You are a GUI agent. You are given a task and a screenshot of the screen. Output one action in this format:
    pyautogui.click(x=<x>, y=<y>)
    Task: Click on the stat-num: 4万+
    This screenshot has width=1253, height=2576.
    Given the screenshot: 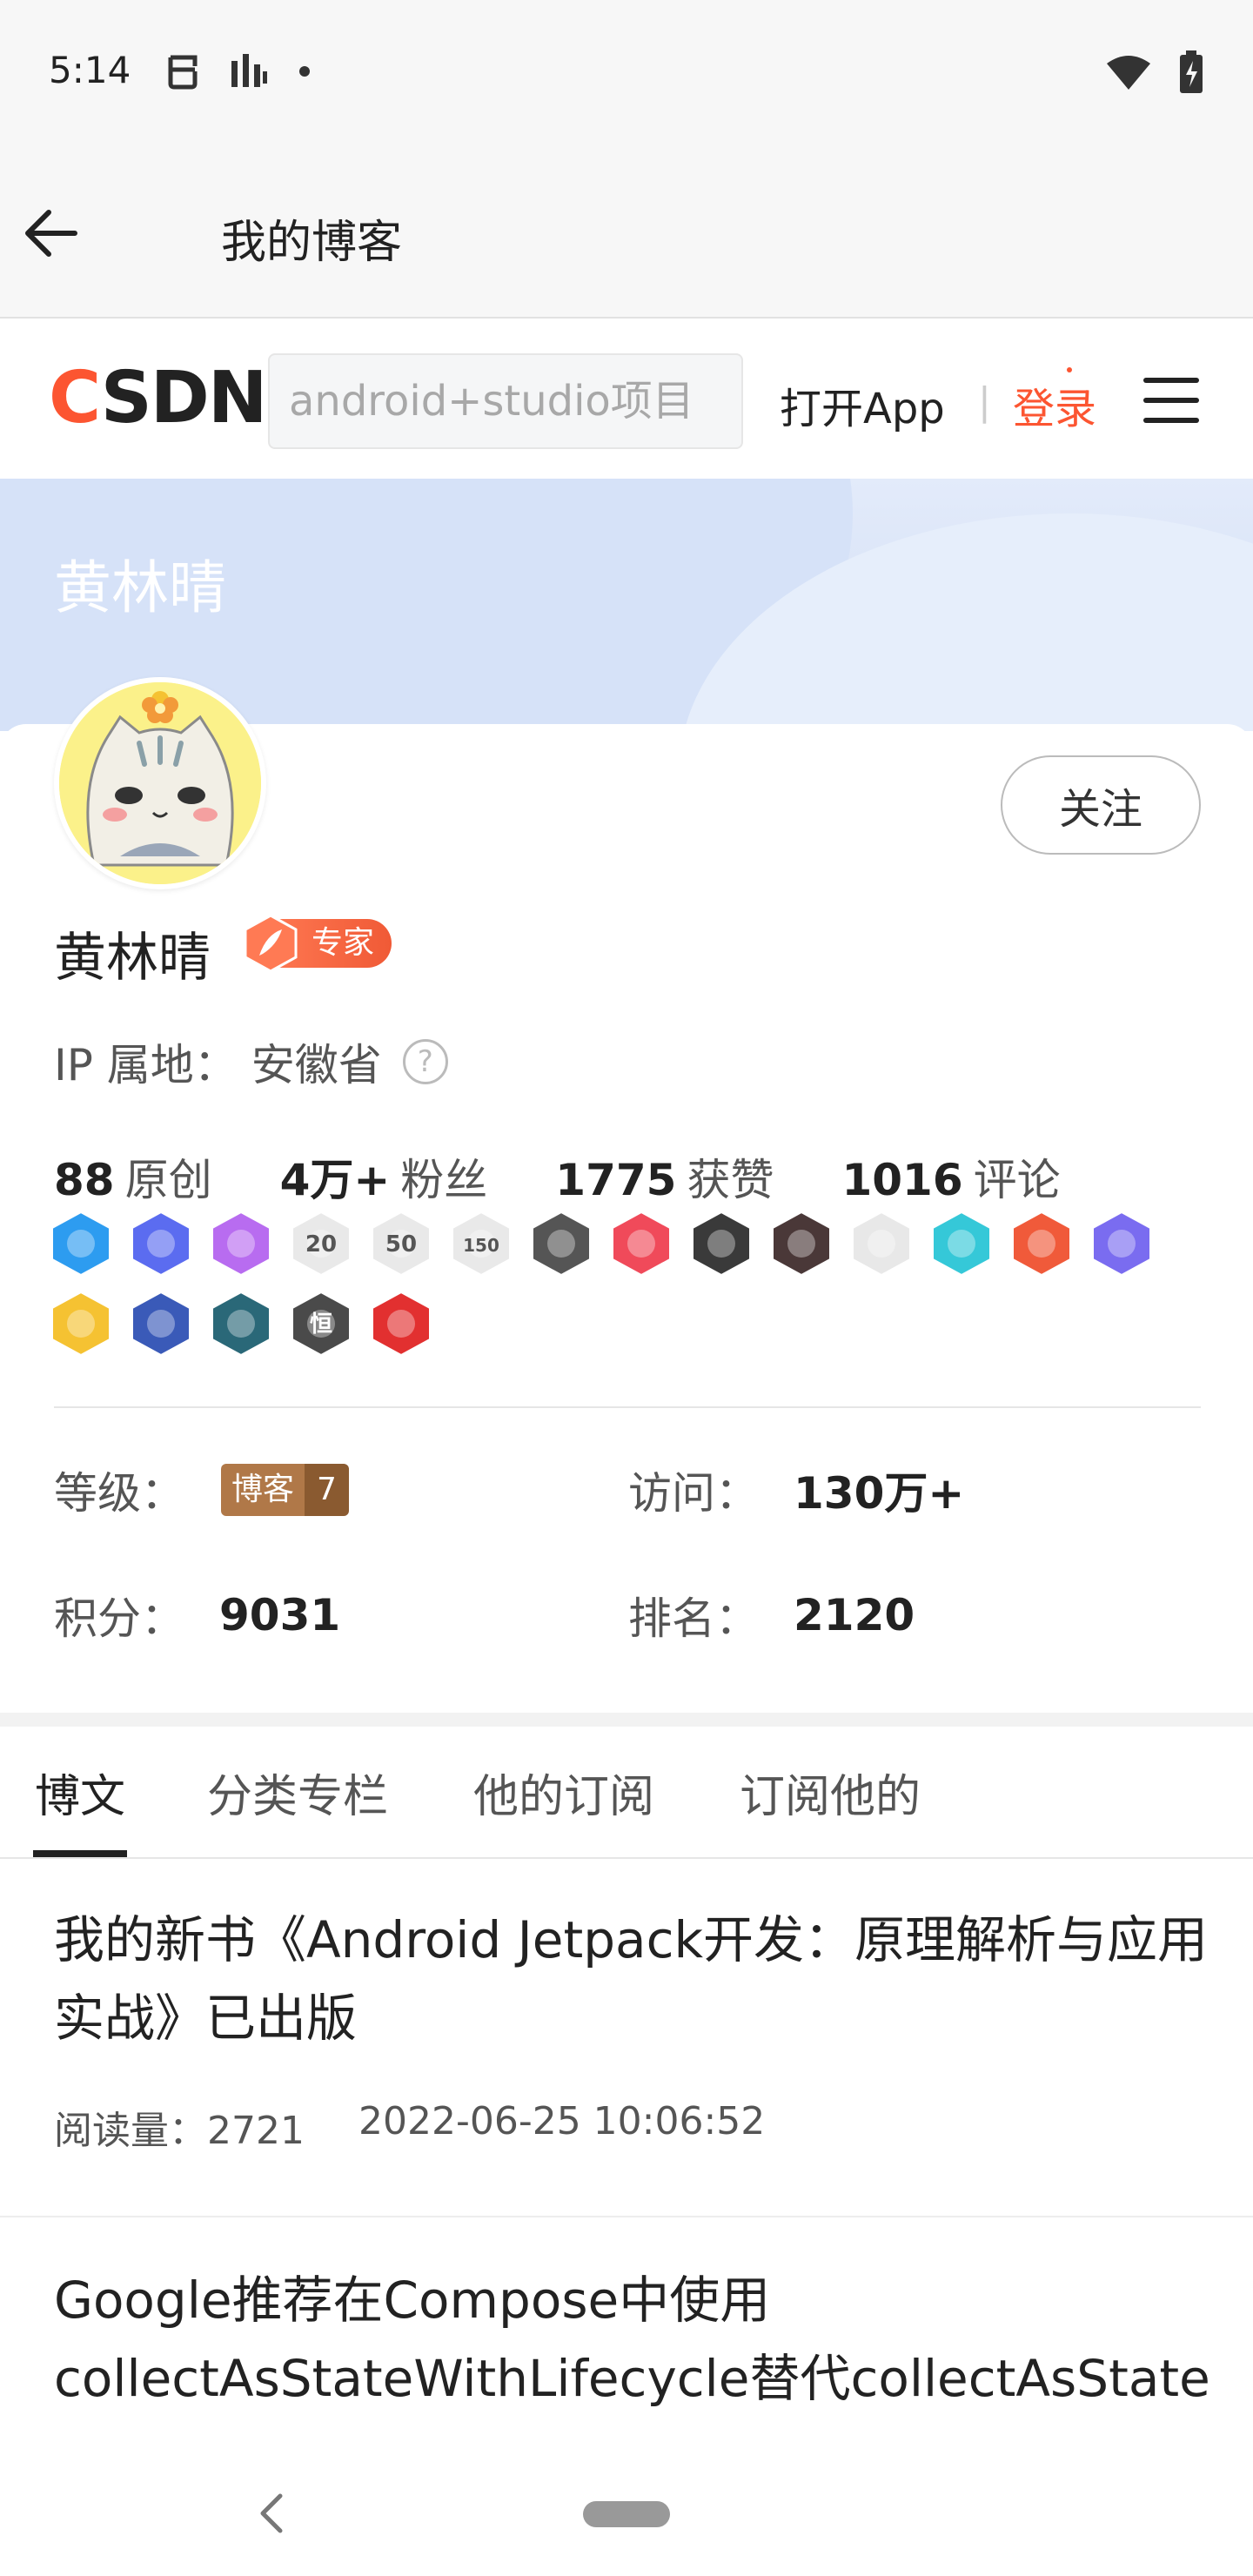 What is the action you would take?
    pyautogui.click(x=335, y=1180)
    